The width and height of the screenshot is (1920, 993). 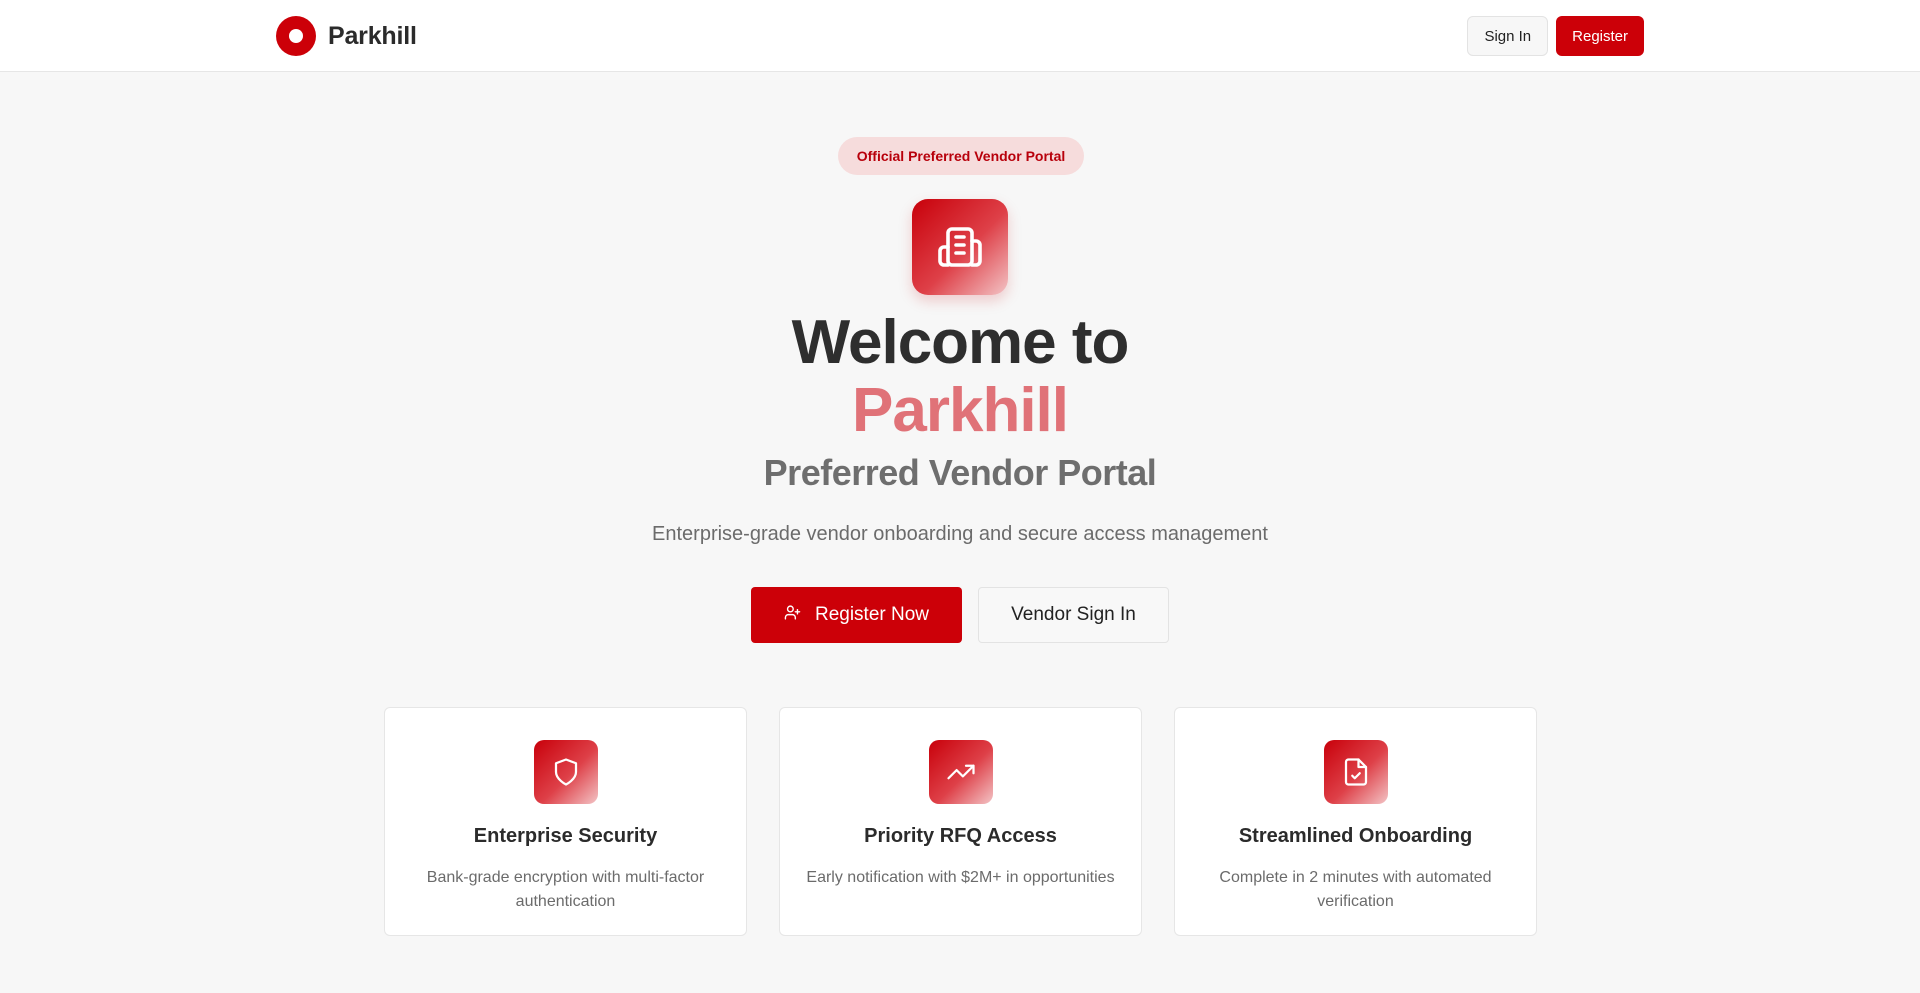 What do you see at coordinates (872, 614) in the screenshot?
I see `register-now-label: Register Now` at bounding box center [872, 614].